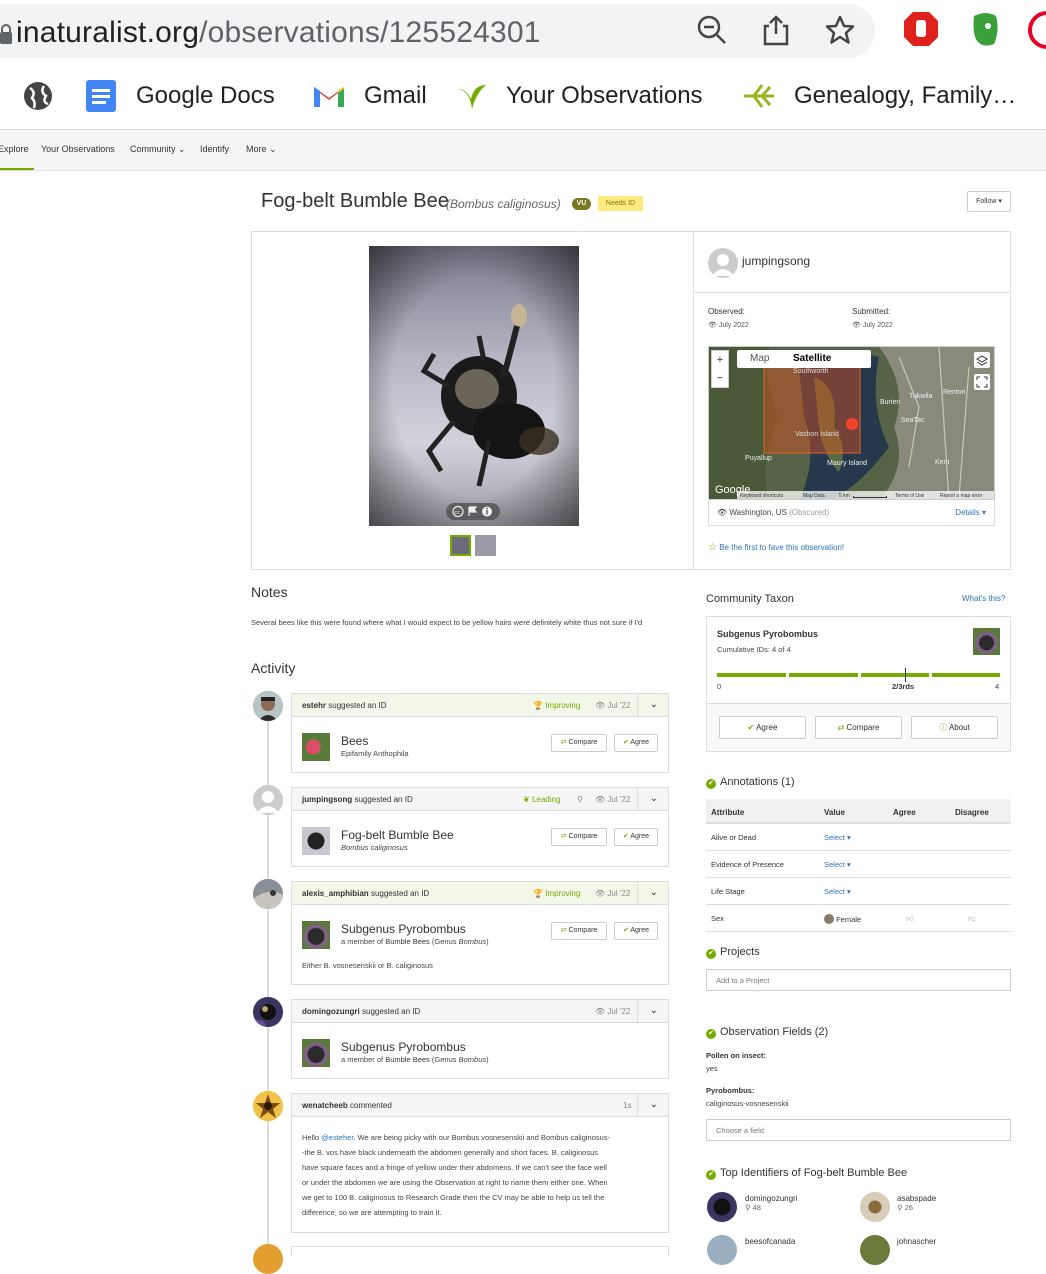 This screenshot has width=1046, height=1274. What do you see at coordinates (712, 30) in the screenshot?
I see `zoom-out-icon` at bounding box center [712, 30].